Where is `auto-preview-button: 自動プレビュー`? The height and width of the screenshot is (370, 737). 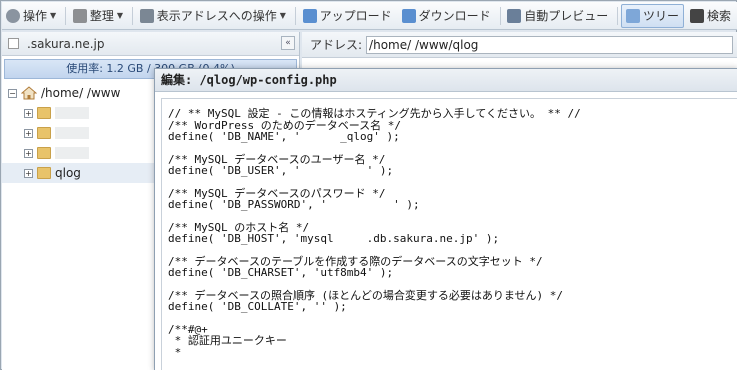
auto-preview-button: 自動プレビュー is located at coordinates (557, 16).